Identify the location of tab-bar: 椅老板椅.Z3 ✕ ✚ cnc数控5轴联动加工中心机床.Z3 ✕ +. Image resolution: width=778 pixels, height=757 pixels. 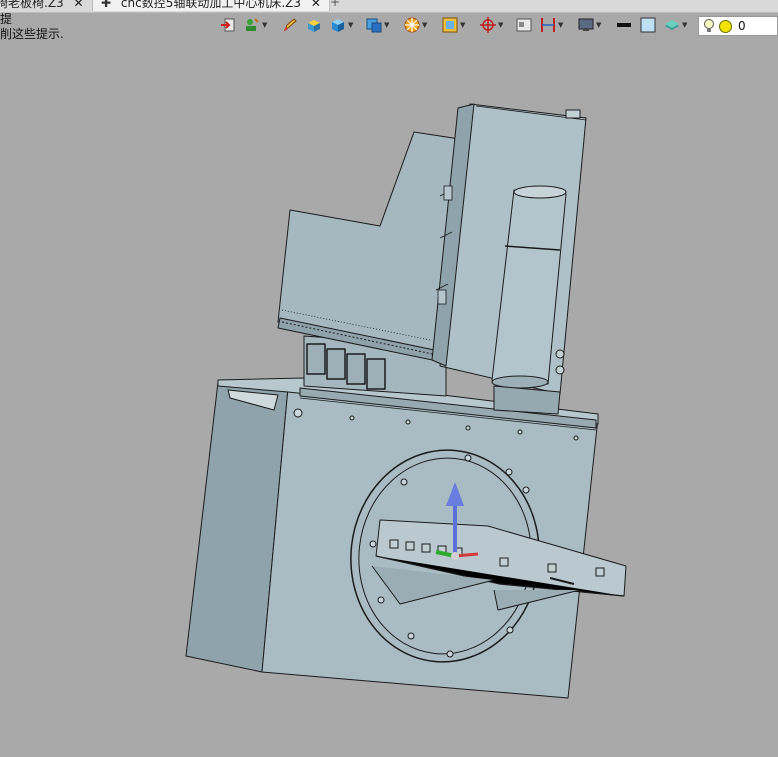
(389, 6).